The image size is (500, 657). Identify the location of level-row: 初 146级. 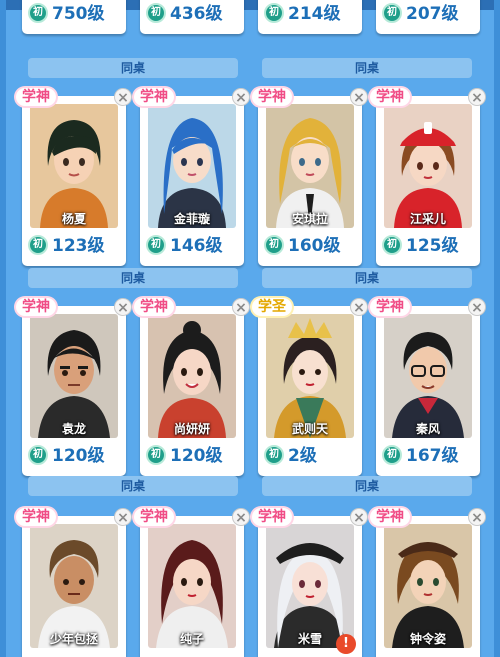
(192, 246).